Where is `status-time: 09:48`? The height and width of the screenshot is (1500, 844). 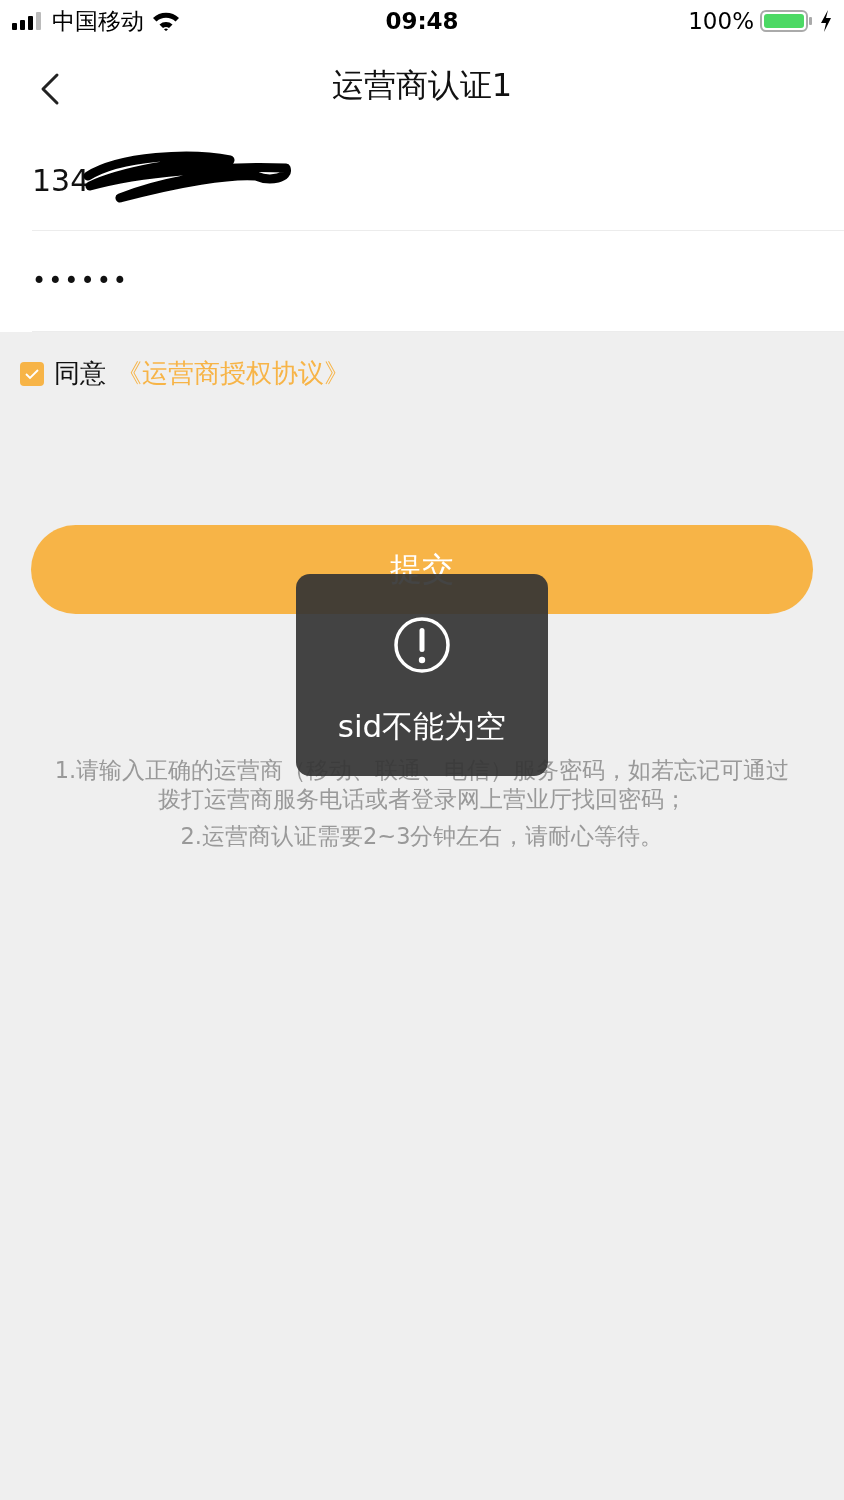 status-time: 09:48 is located at coordinates (422, 21).